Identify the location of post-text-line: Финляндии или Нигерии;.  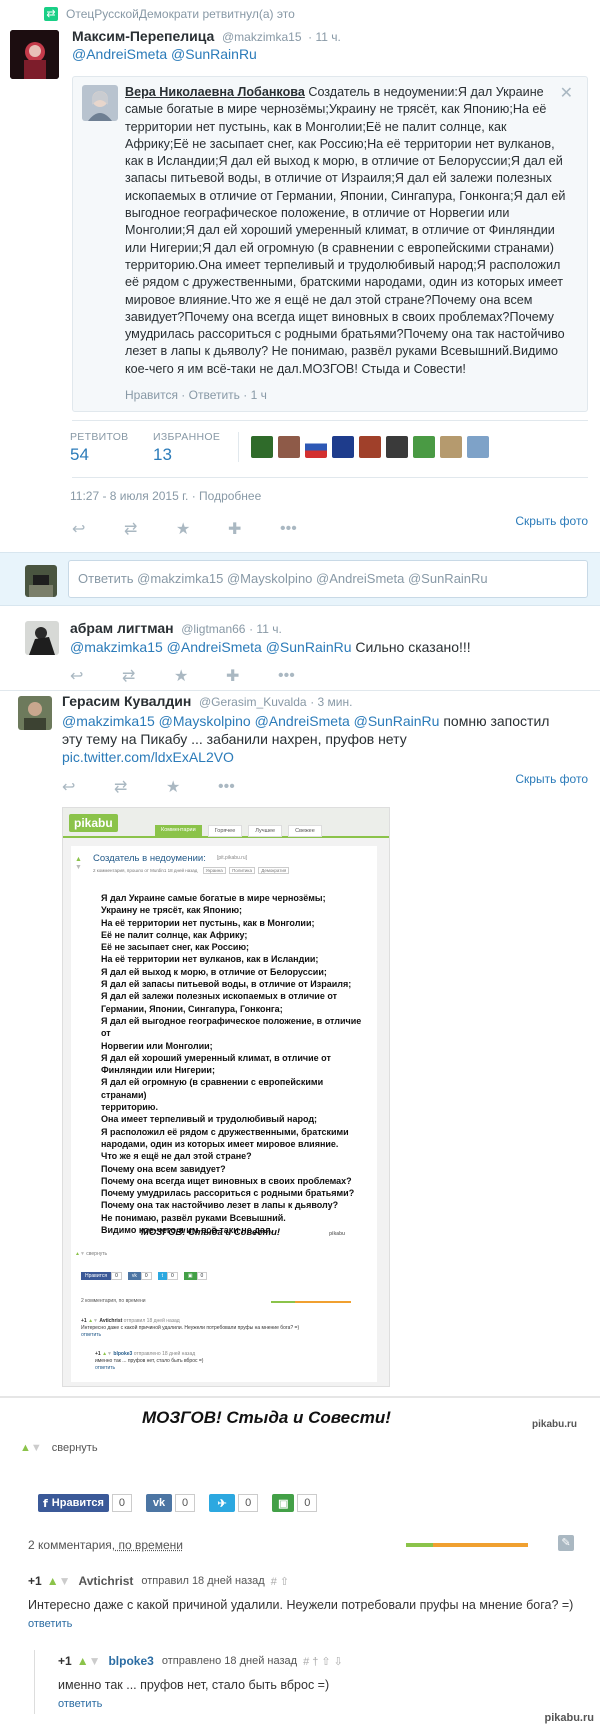
(158, 1070).